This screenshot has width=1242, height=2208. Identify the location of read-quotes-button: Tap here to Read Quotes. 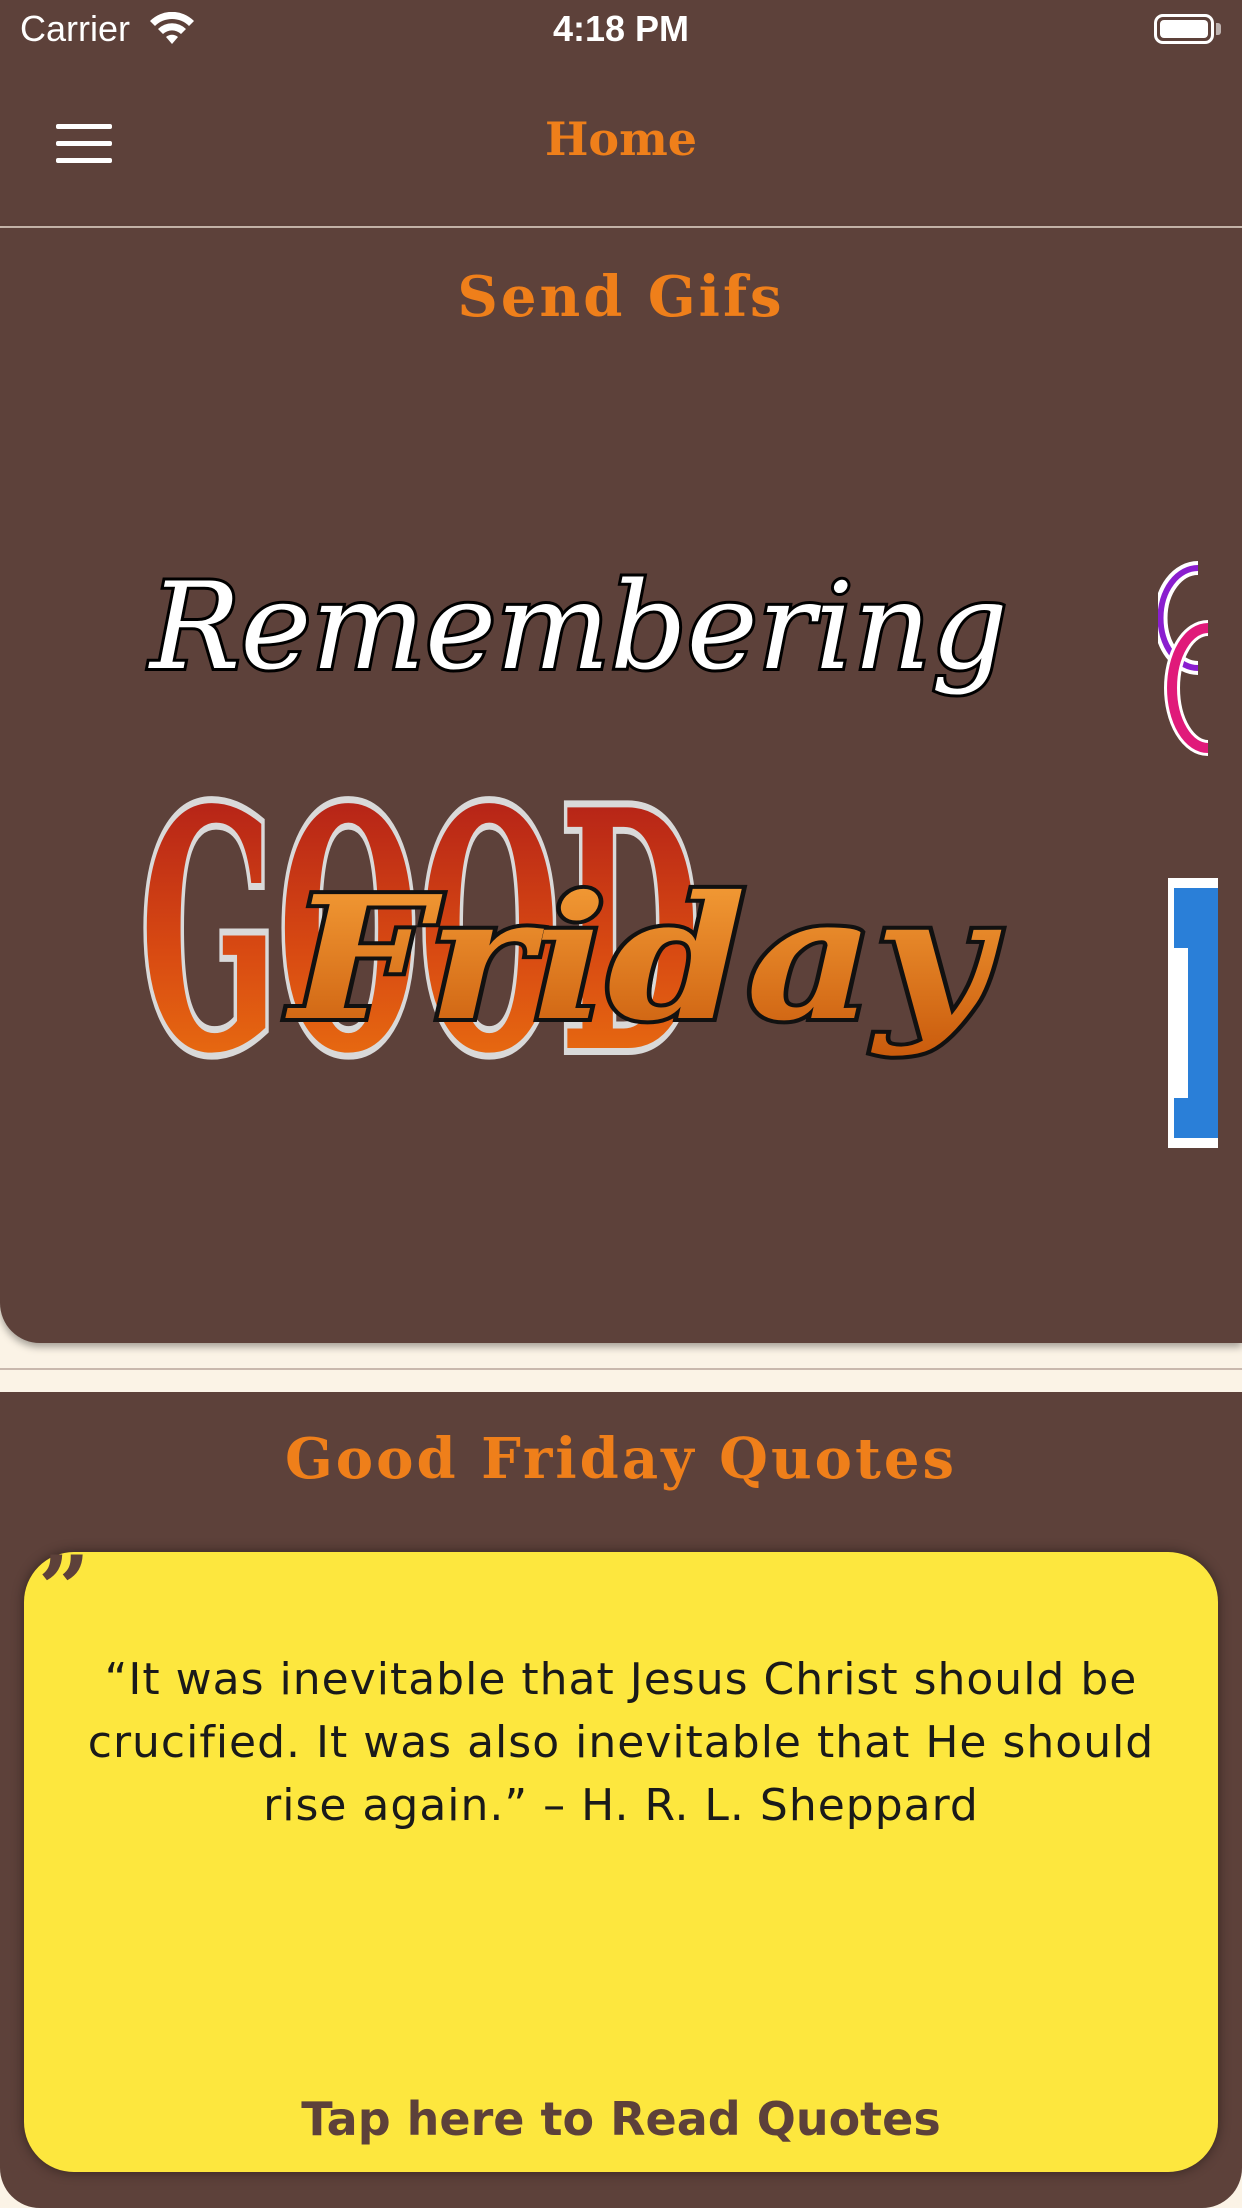
(621, 2119).